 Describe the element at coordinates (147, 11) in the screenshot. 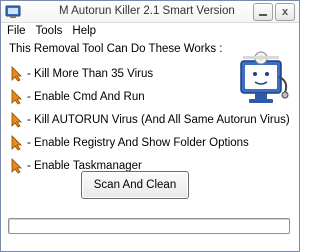

I see `window-title: M Autorun Killer 2.1 Smart Version` at that location.